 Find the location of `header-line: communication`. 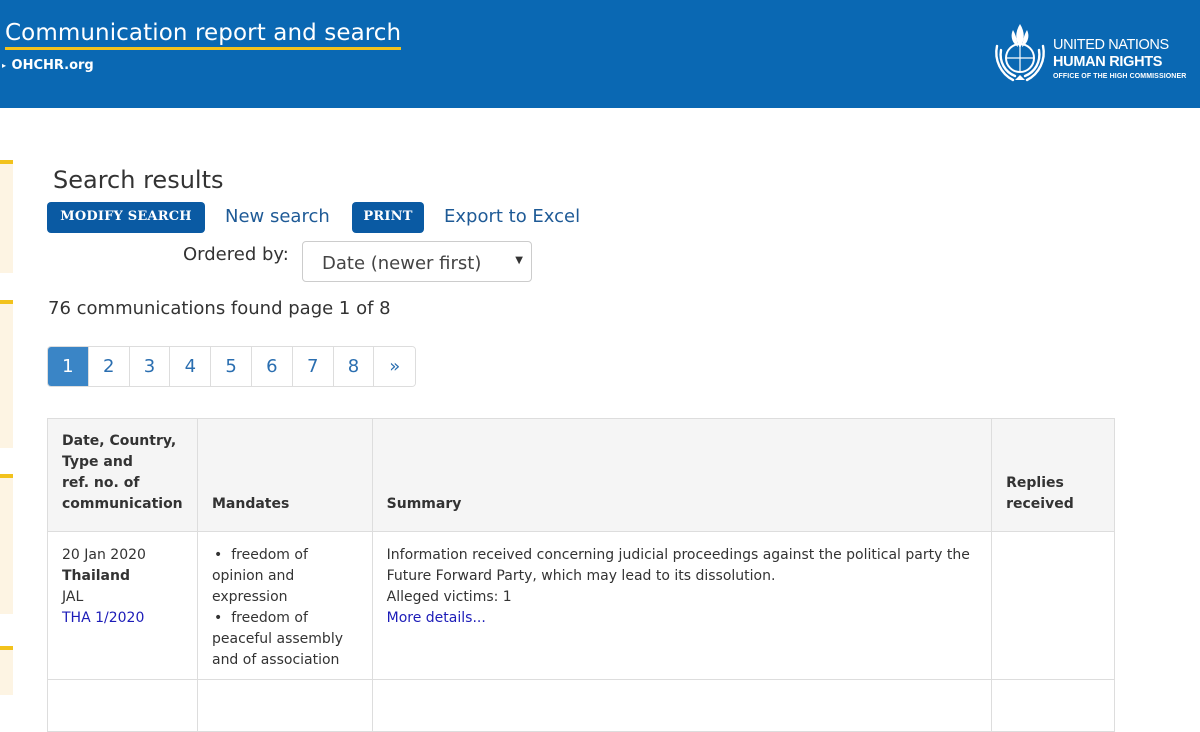

header-line: communication is located at coordinates (122, 504).